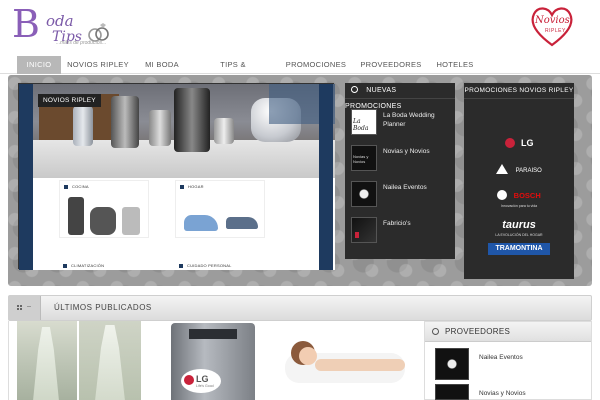  Describe the element at coordinates (502, 393) in the screenshot. I see `proveedor-label: Novias y Novios` at that location.